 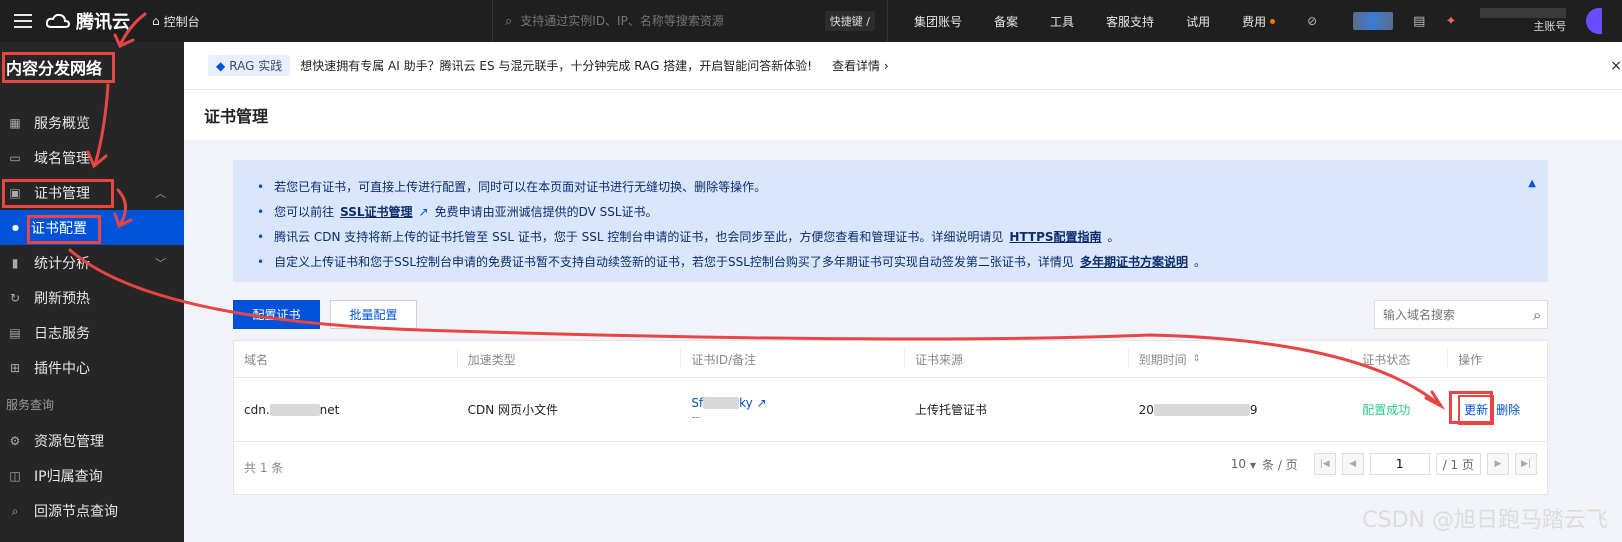 I want to click on console-link: ⌂ 控制台, so click(x=322, y=21).